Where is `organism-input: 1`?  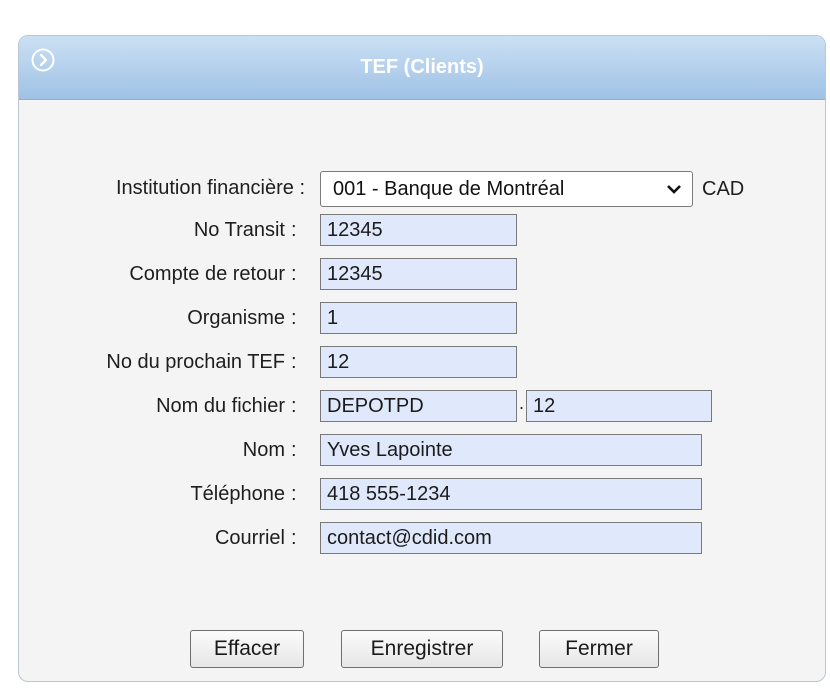 organism-input: 1 is located at coordinates (418, 318).